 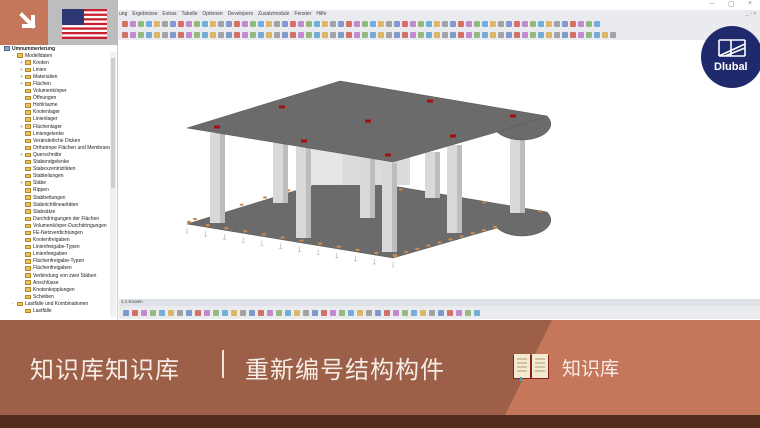 I want to click on tree-item: Stabendgelenke, so click(x=58, y=162).